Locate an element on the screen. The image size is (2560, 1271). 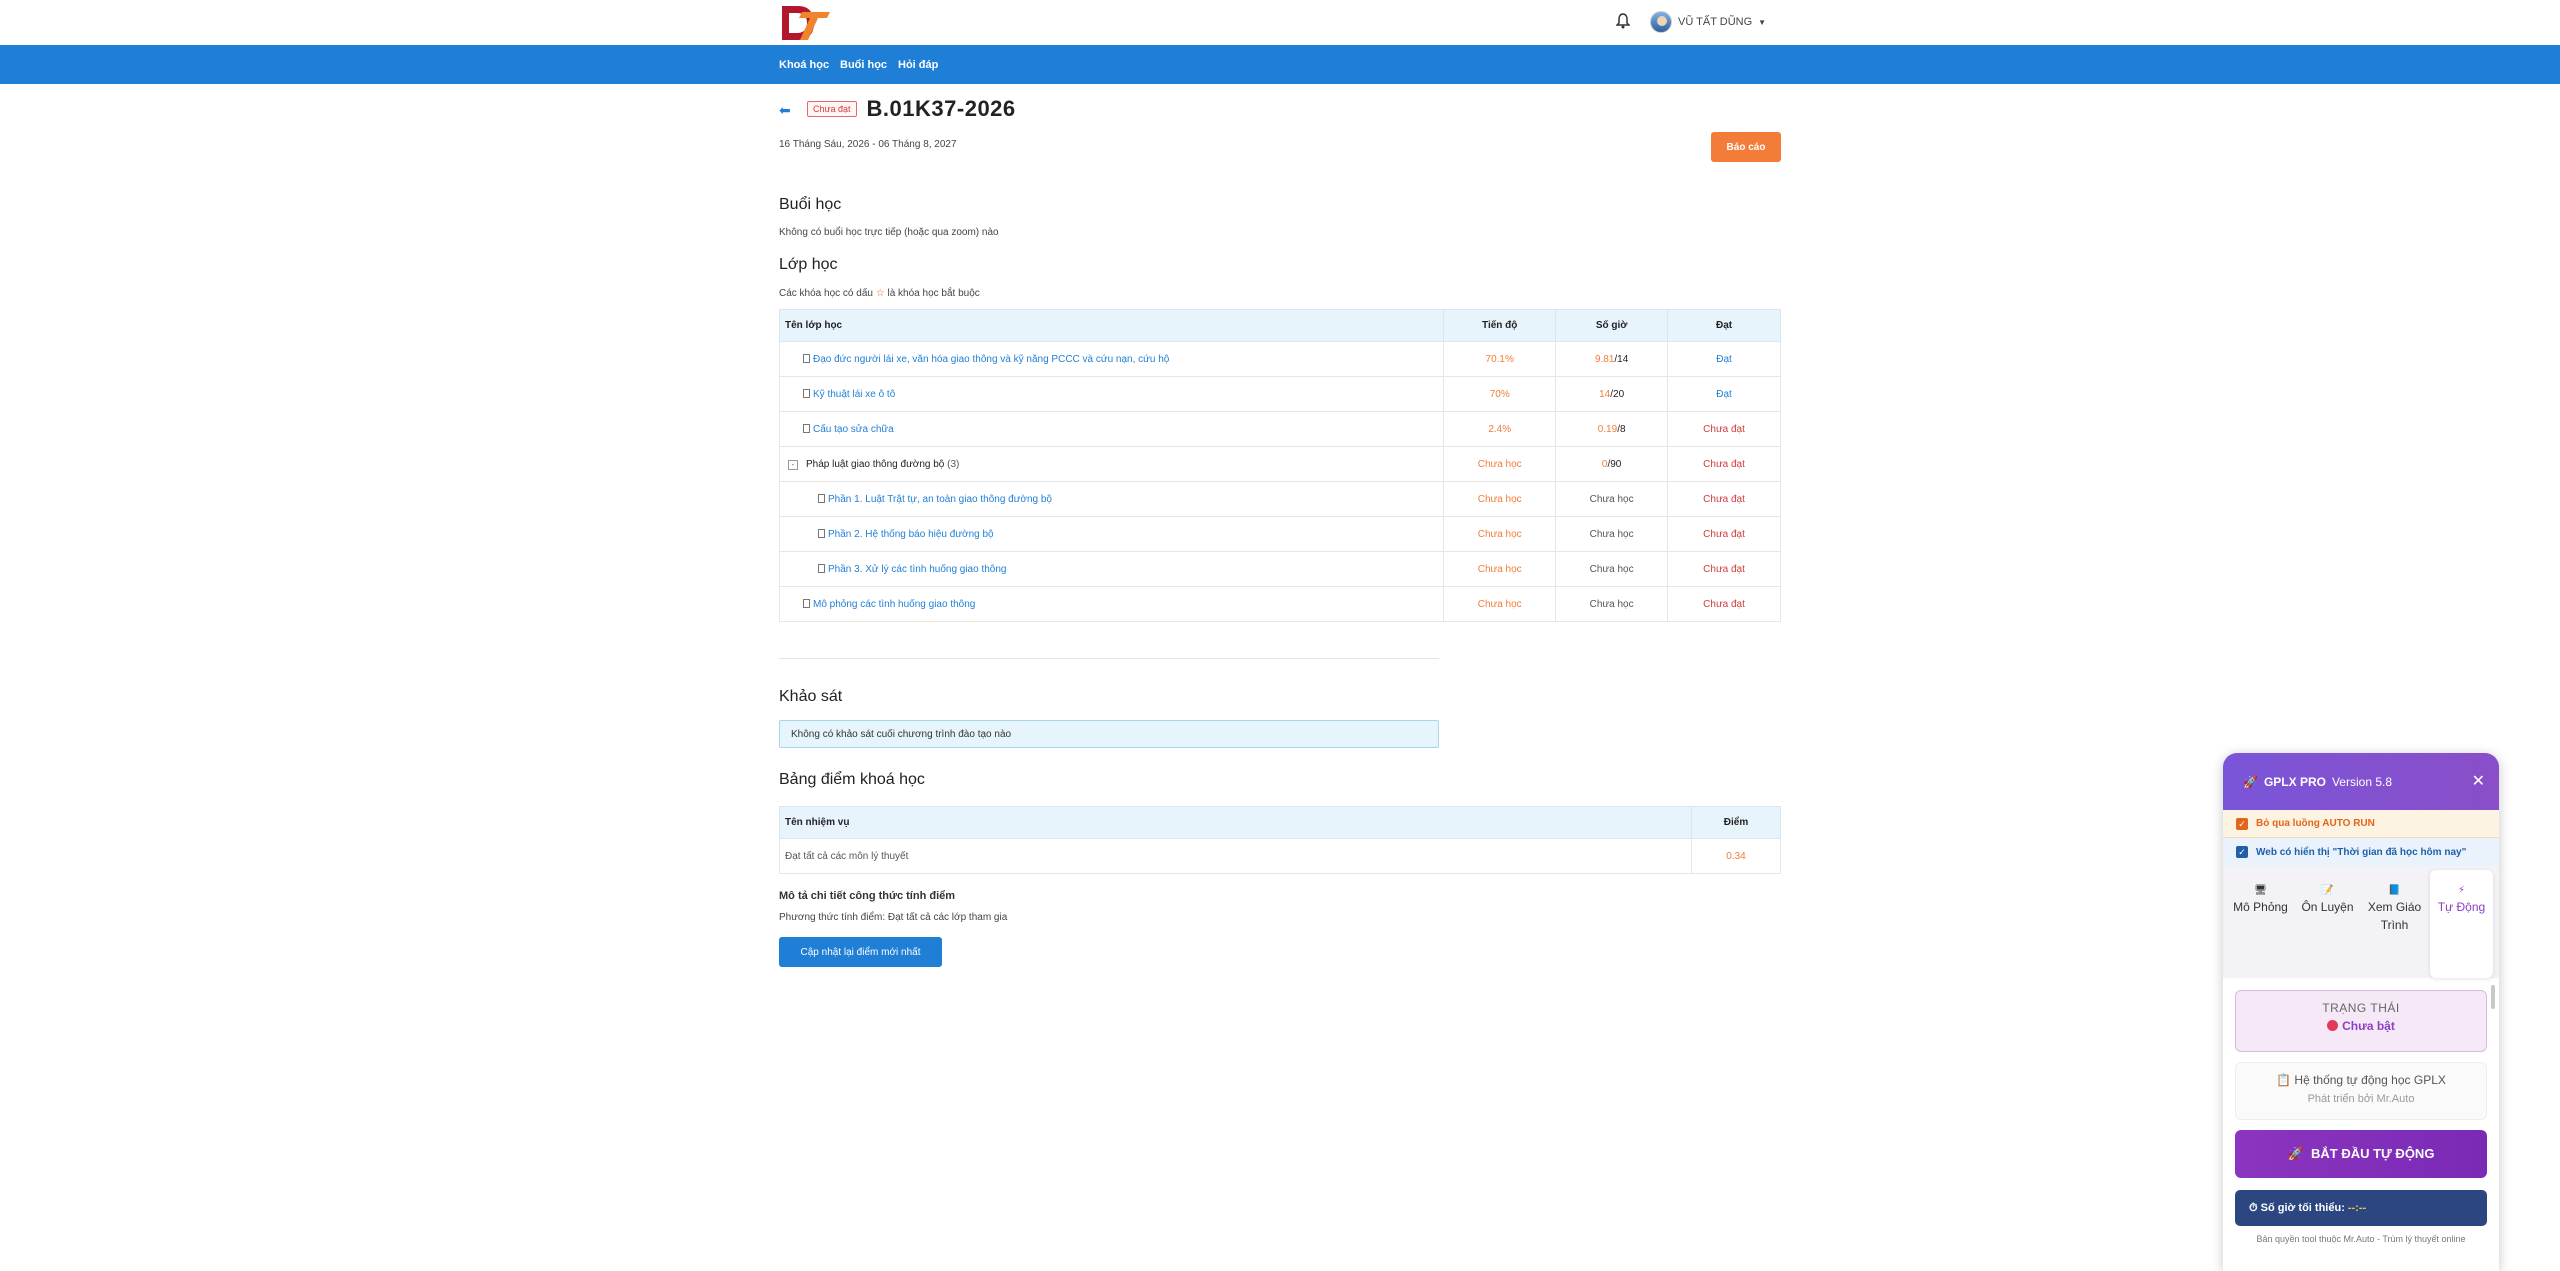
table-header-row: Tên lớp học Tiến độ Số giờ Đạt is located at coordinates (1279, 325).